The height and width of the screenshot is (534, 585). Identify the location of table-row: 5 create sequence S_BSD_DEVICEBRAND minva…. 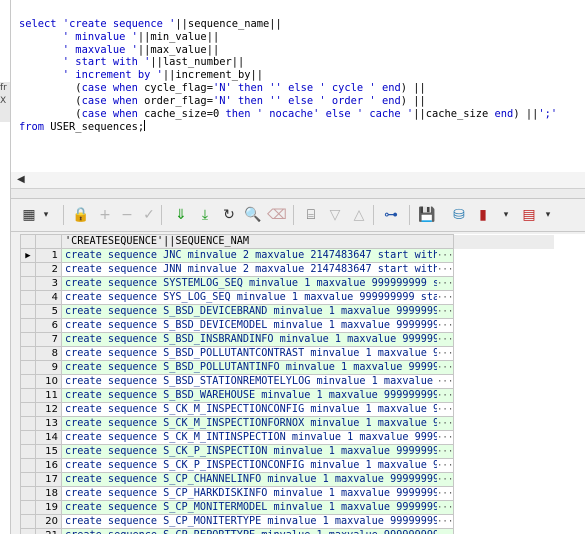
(287, 311).